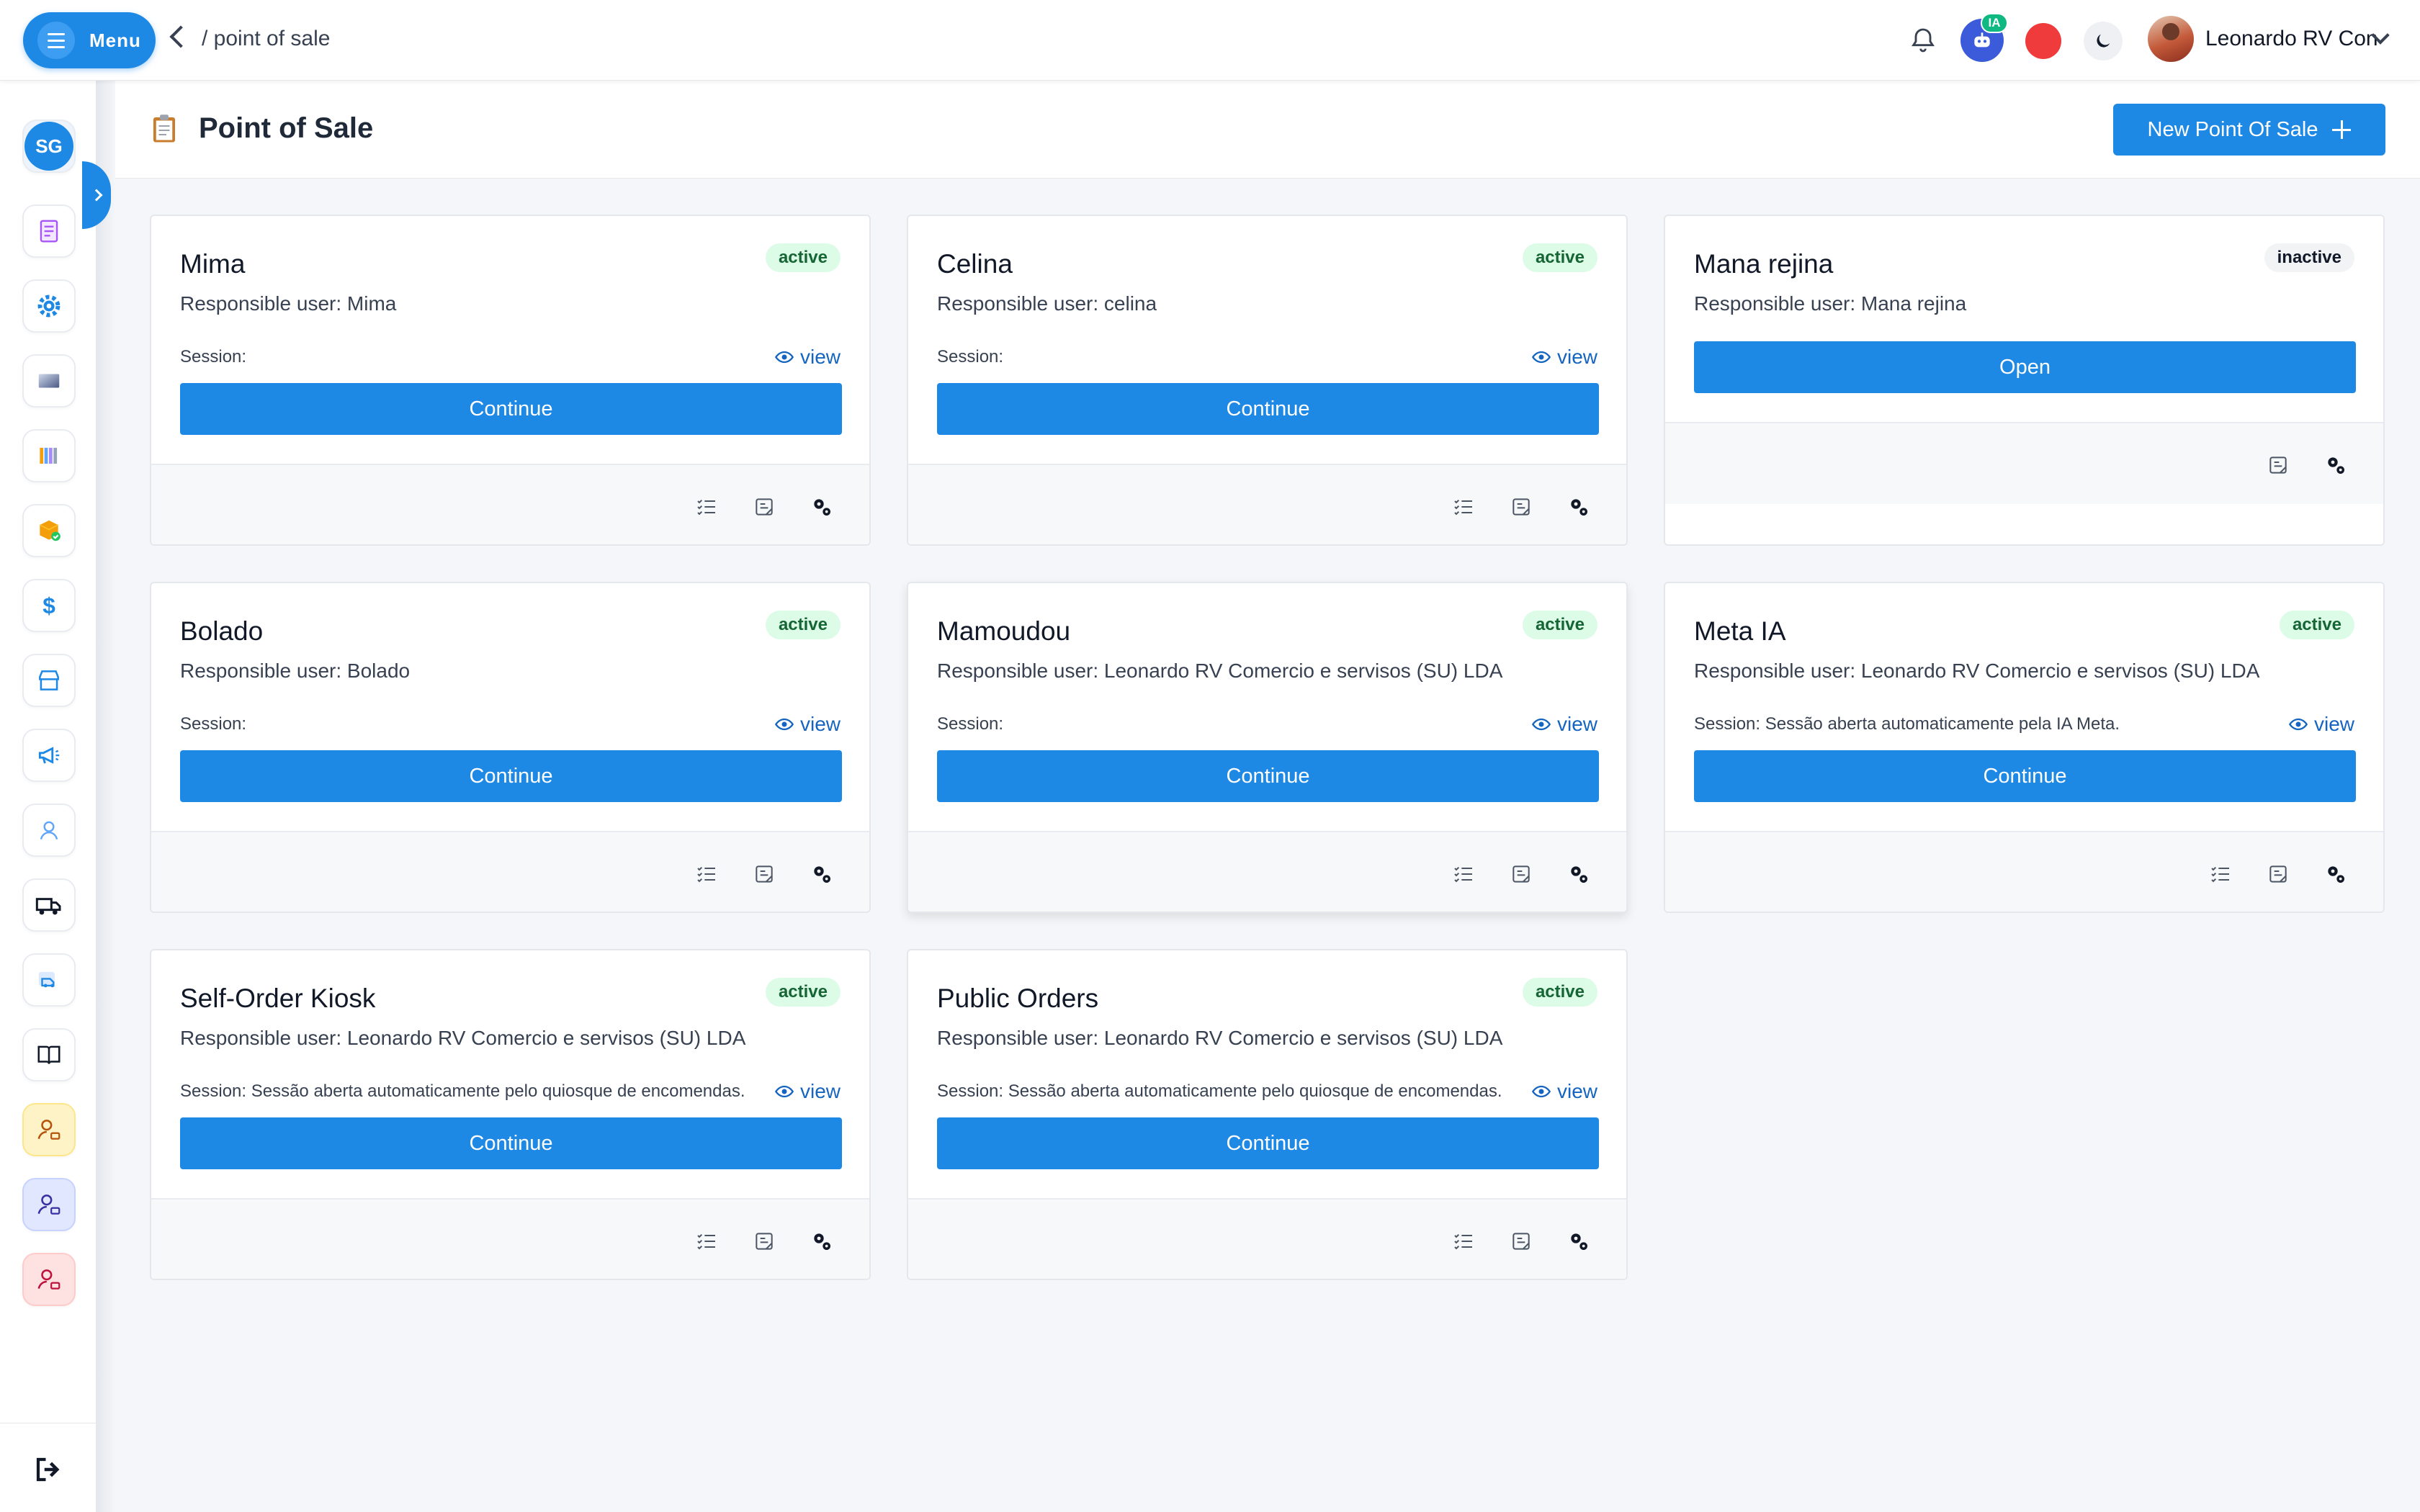 The image size is (2420, 1512). I want to click on status-badge: active, so click(803, 992).